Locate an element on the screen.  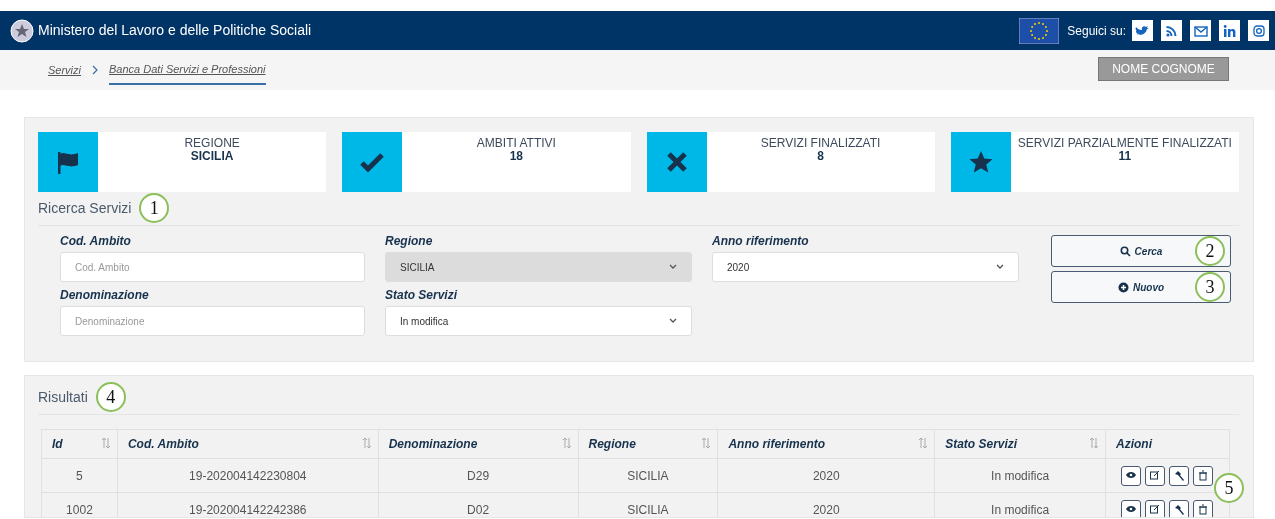
follow-label: Seguici su: is located at coordinates (1096, 31).